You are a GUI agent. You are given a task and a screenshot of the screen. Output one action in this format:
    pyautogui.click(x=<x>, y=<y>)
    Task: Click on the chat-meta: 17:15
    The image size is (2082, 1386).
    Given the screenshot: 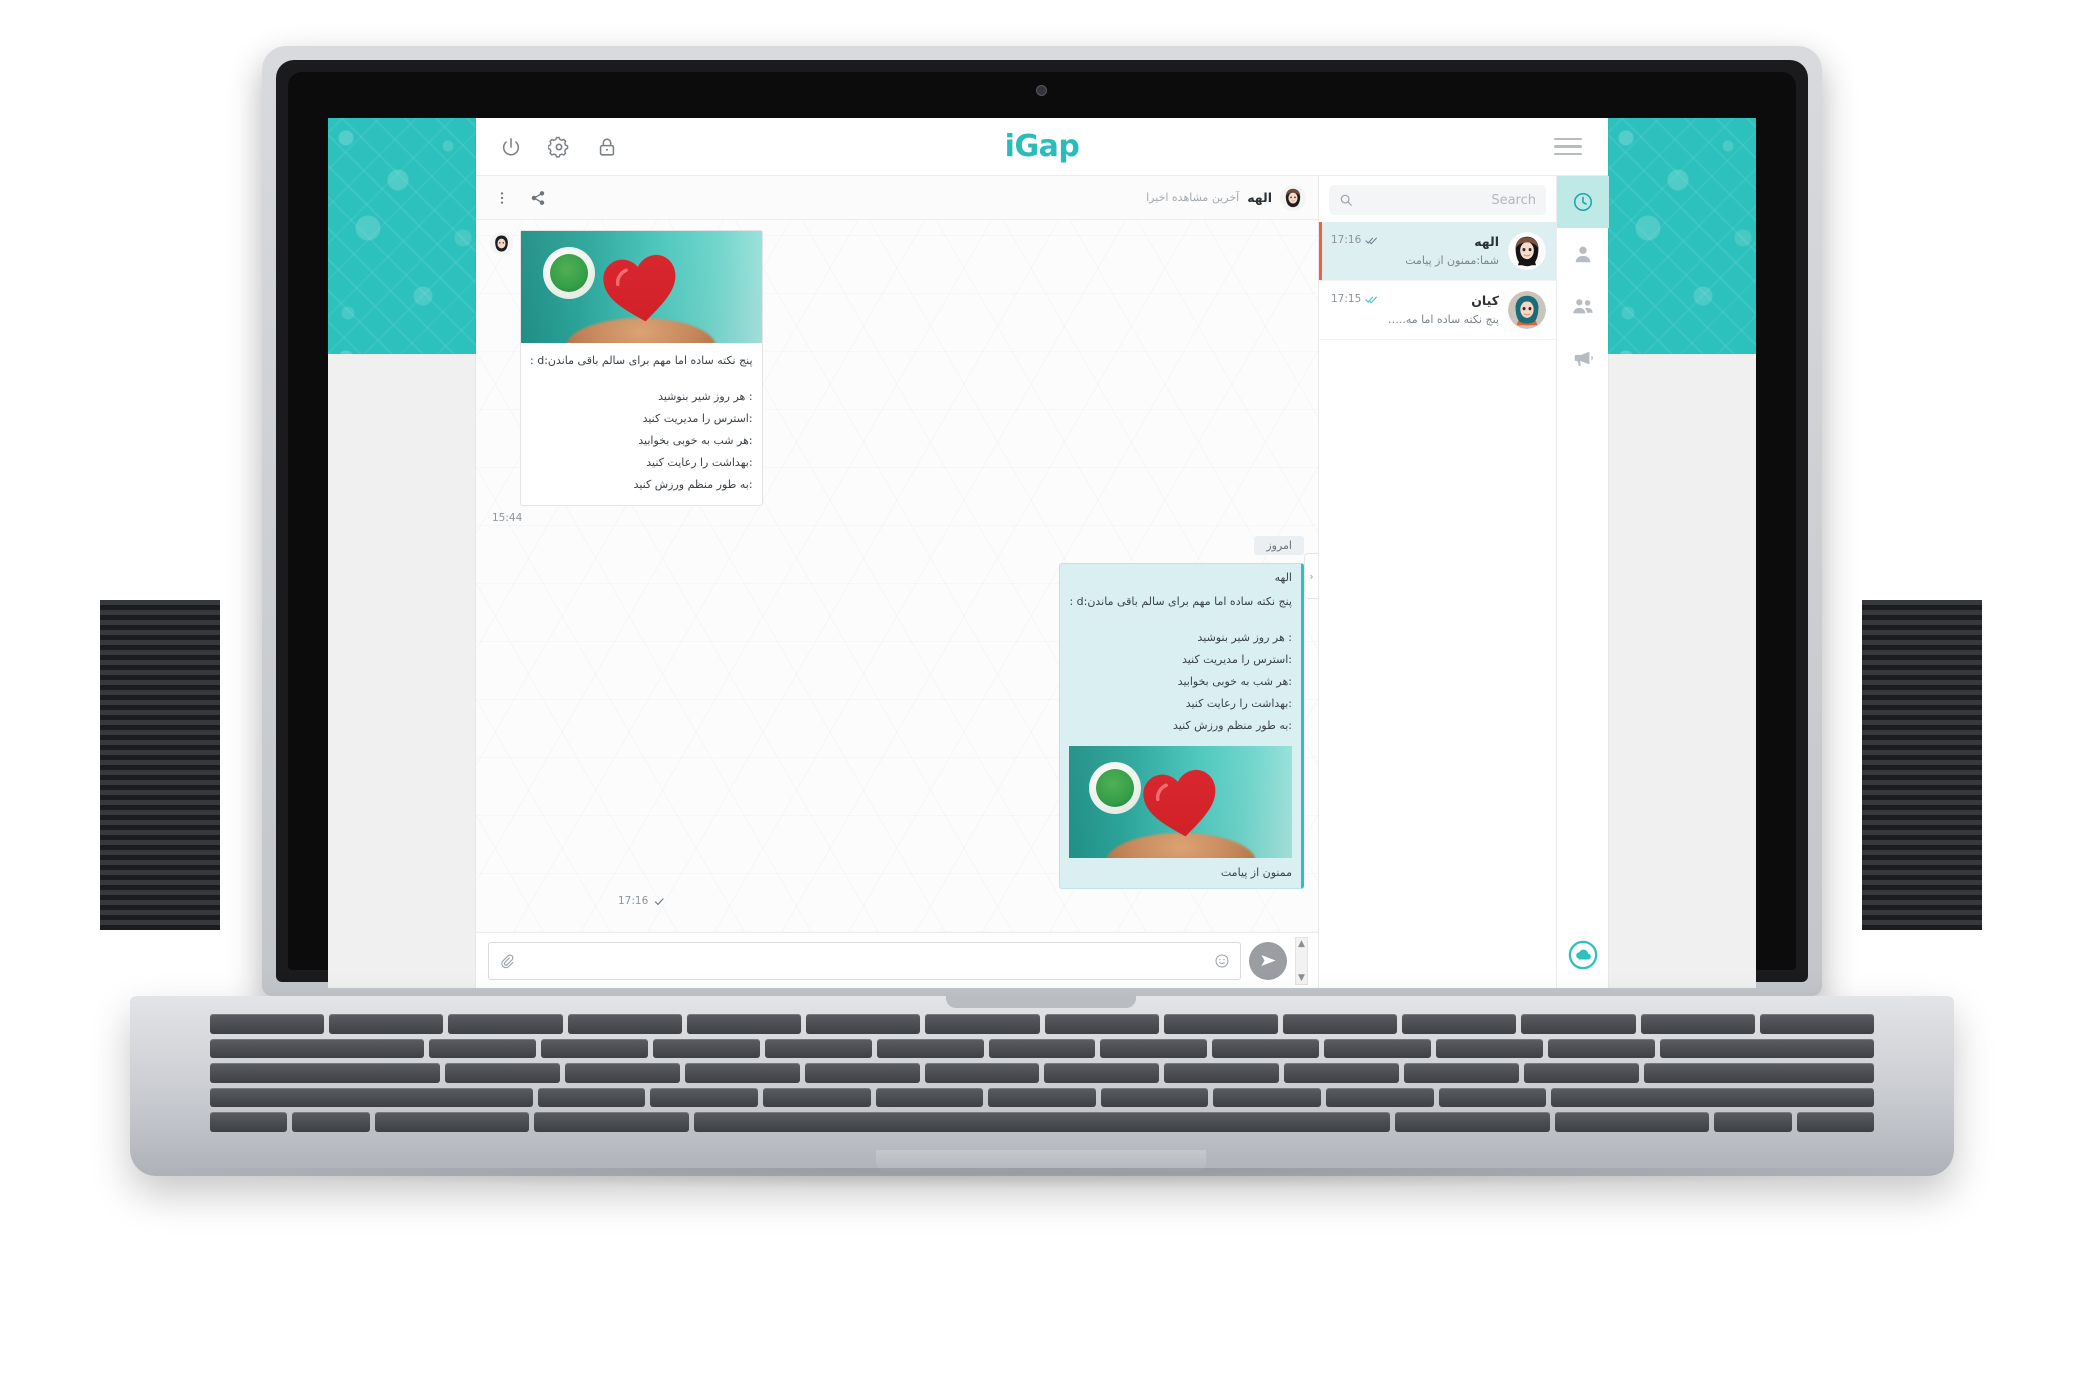 What is the action you would take?
    pyautogui.click(x=1354, y=298)
    